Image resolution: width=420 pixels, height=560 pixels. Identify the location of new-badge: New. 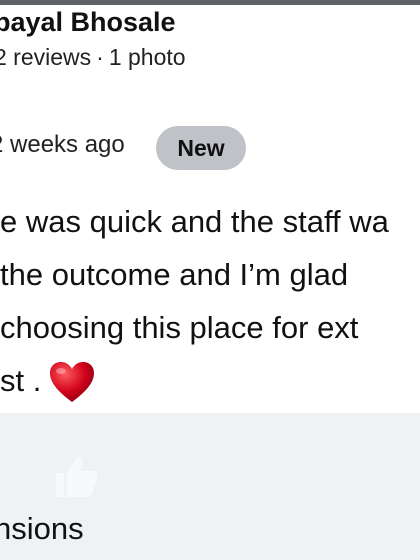
(201, 148).